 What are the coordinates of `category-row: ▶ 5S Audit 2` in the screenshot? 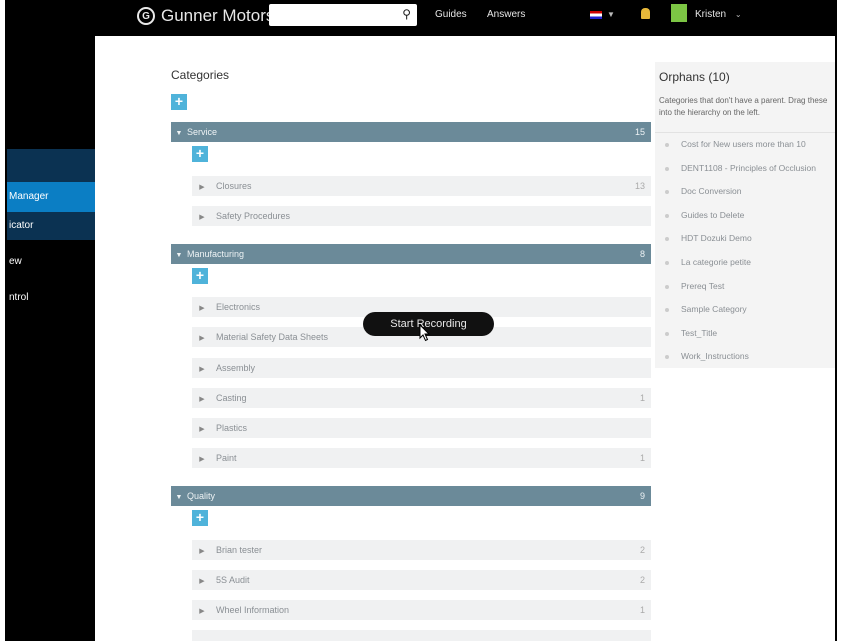 It's located at (421, 580).